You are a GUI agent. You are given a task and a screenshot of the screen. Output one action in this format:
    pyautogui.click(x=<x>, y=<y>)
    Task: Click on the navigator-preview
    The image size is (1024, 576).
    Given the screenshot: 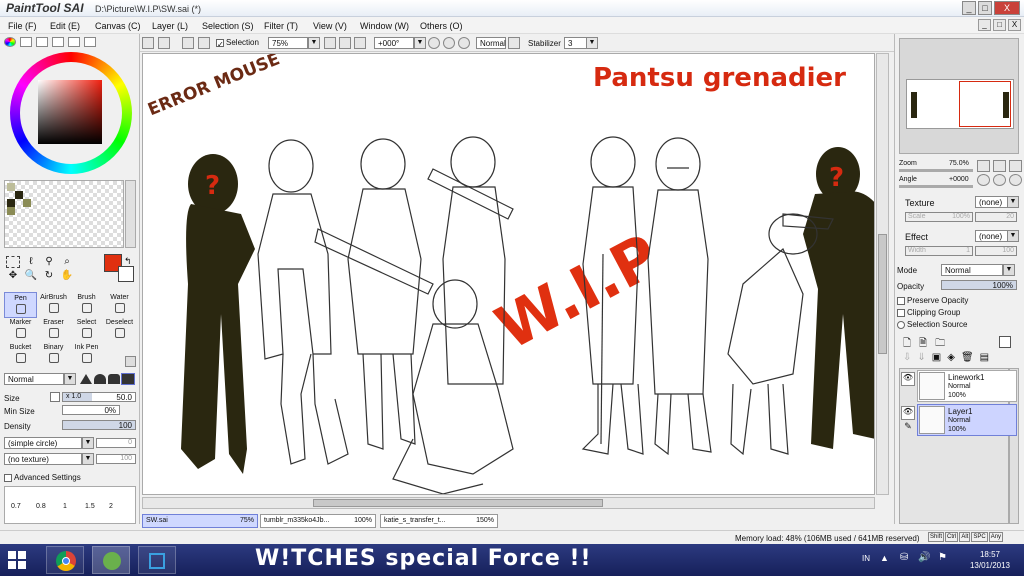 What is the action you would take?
    pyautogui.click(x=959, y=96)
    